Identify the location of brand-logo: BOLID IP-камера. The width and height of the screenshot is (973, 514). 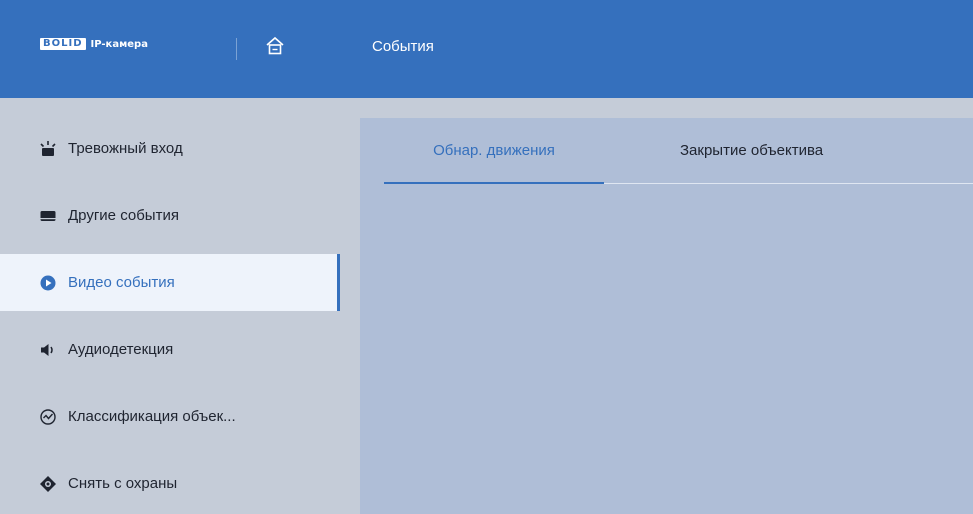
(94, 44).